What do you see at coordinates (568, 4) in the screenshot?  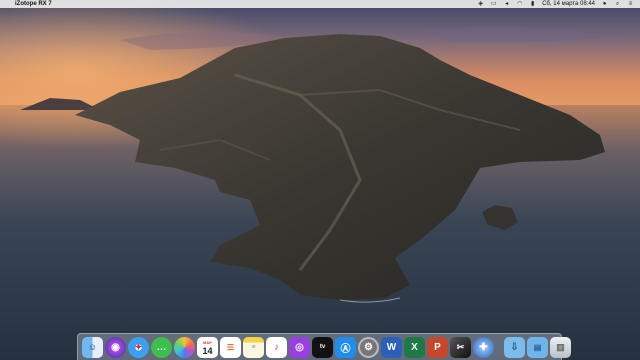 I see `menu-clock: Сб, 14 марта 08:44` at bounding box center [568, 4].